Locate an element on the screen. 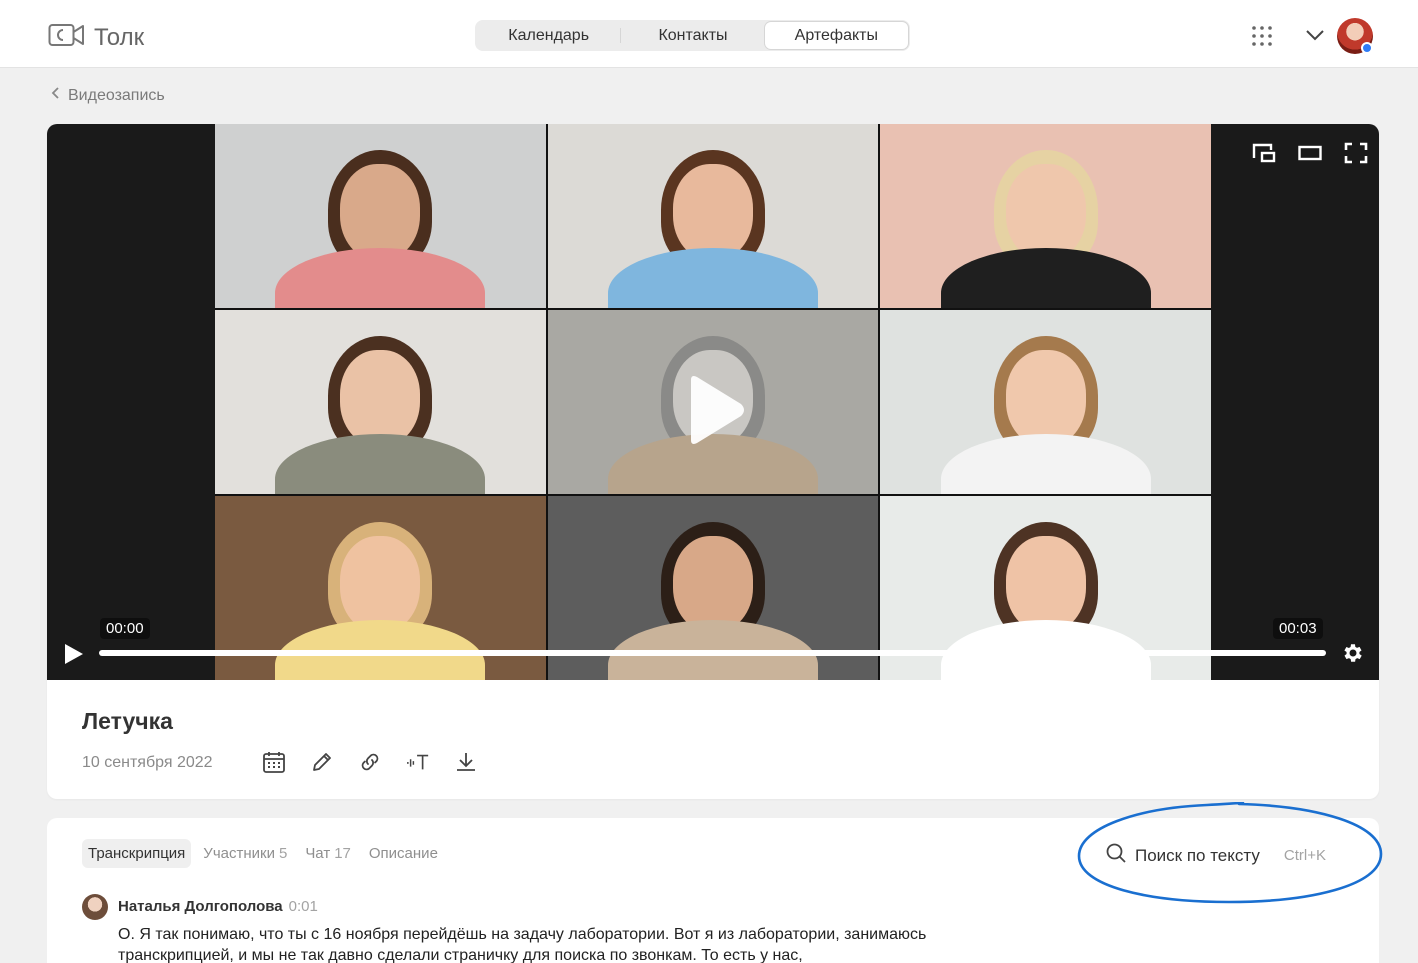 This screenshot has height=963, width=1418. tab-participants: Участники 5 is located at coordinates (245, 853).